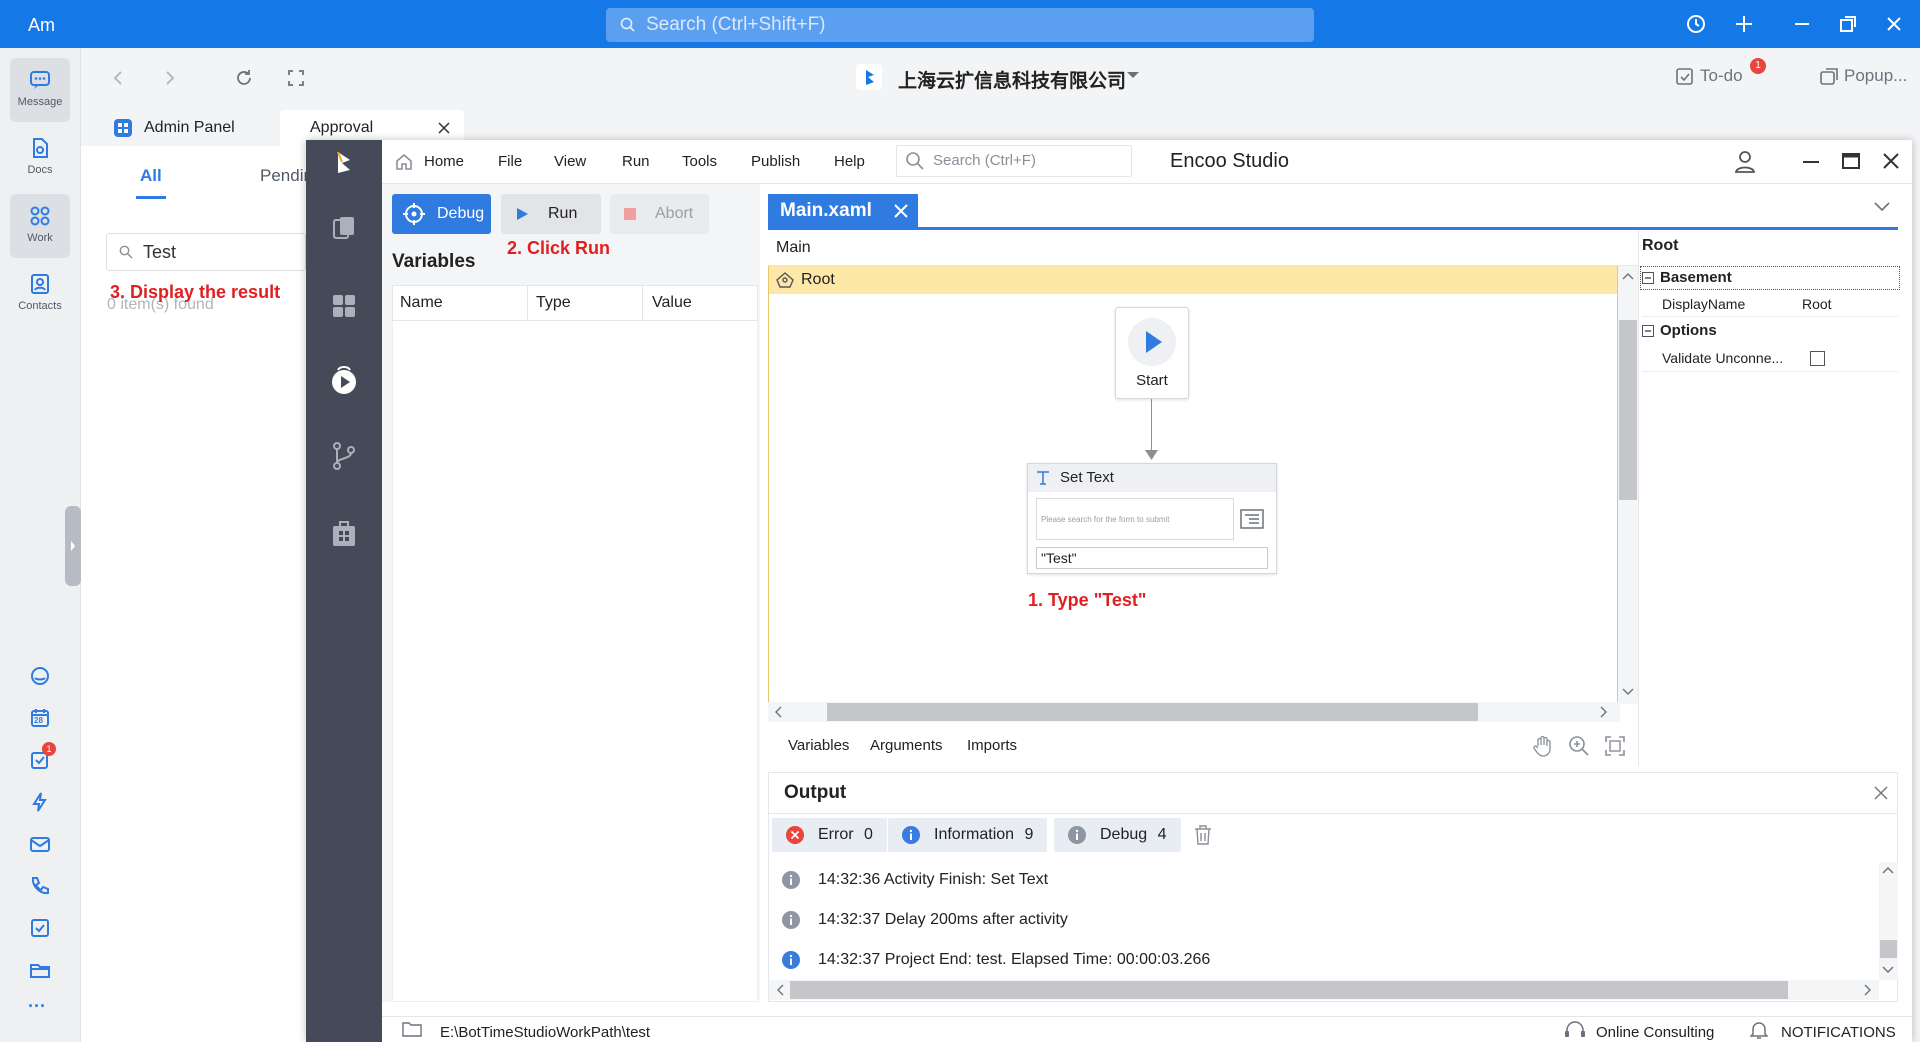 The height and width of the screenshot is (1042, 1920). Describe the element at coordinates (441, 214) in the screenshot. I see `debug-button: Debug` at that location.